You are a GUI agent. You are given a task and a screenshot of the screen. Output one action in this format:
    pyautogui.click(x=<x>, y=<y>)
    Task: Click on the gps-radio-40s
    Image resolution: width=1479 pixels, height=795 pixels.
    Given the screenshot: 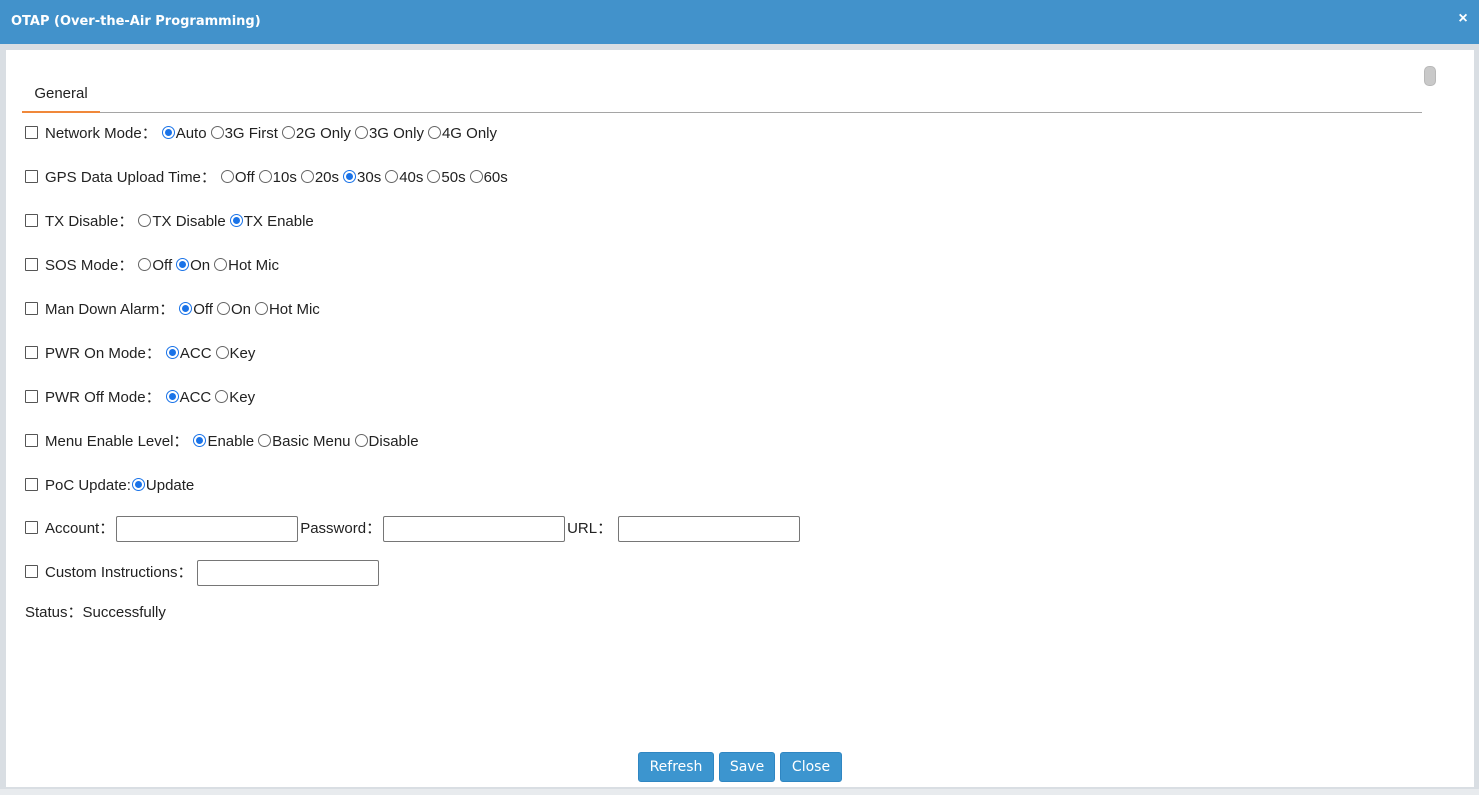 What is the action you would take?
    pyautogui.click(x=392, y=176)
    